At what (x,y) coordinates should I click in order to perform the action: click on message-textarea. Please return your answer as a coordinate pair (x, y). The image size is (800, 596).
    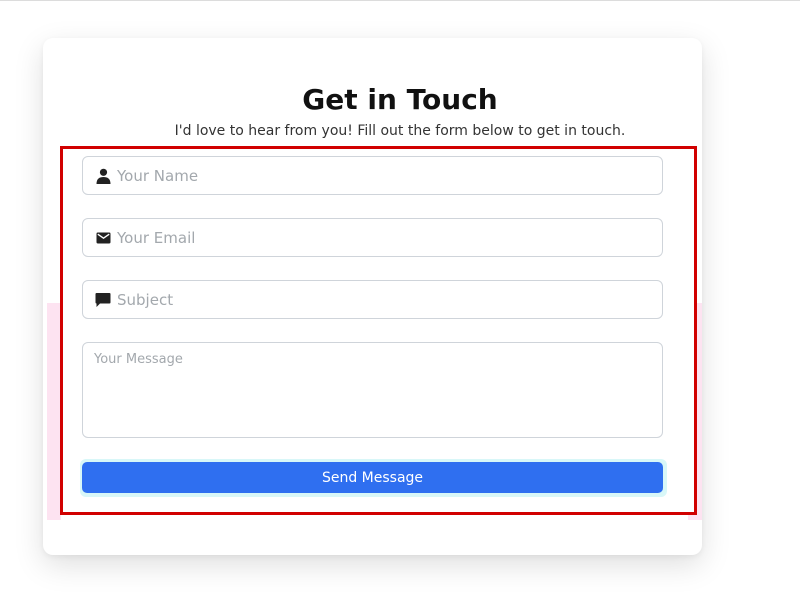
    Looking at the image, I should click on (372, 390).